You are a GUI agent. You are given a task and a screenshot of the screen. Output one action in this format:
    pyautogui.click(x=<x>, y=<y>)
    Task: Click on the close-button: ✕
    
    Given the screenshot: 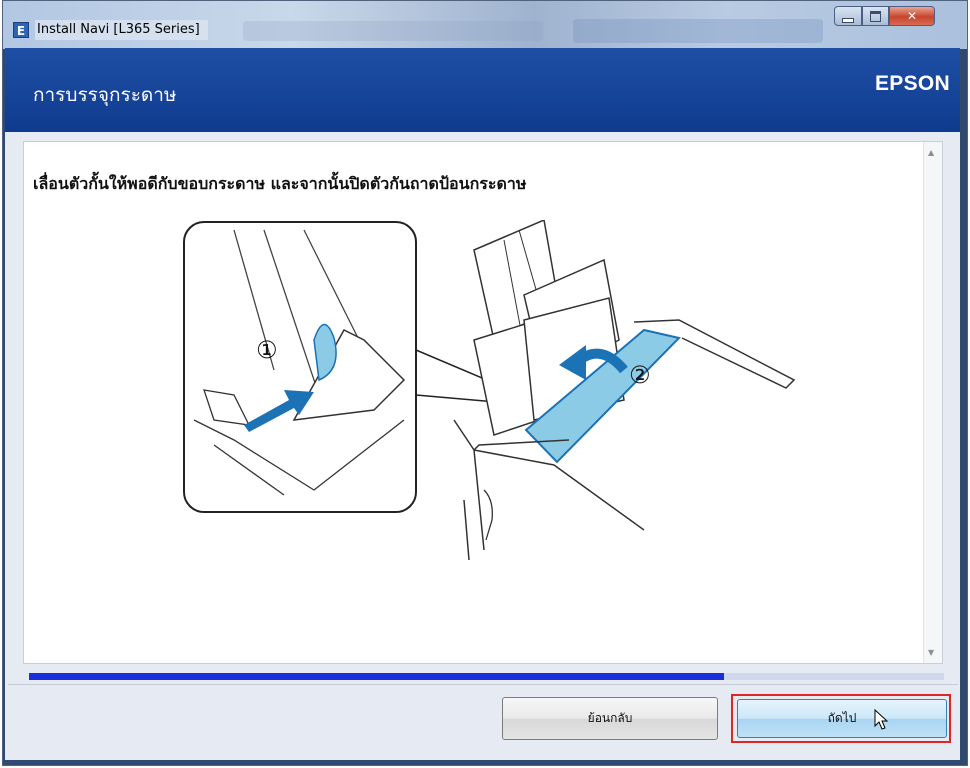 What is the action you would take?
    pyautogui.click(x=912, y=16)
    